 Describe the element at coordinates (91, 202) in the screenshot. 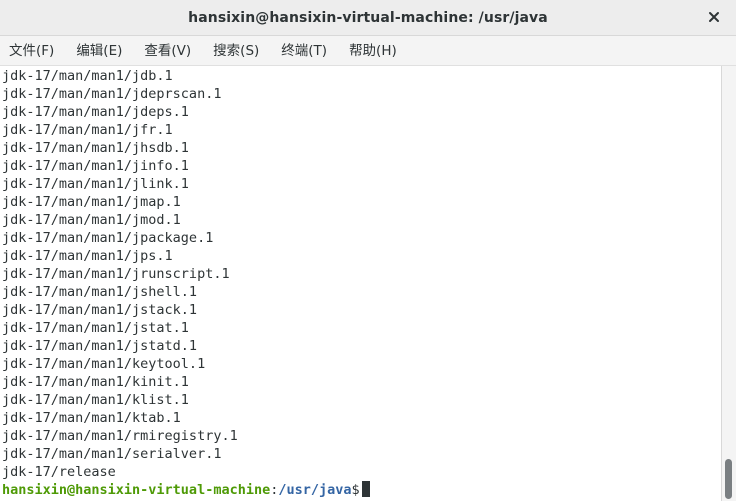

I see `output-line: jdk-17/man/man1/jmap.1` at that location.